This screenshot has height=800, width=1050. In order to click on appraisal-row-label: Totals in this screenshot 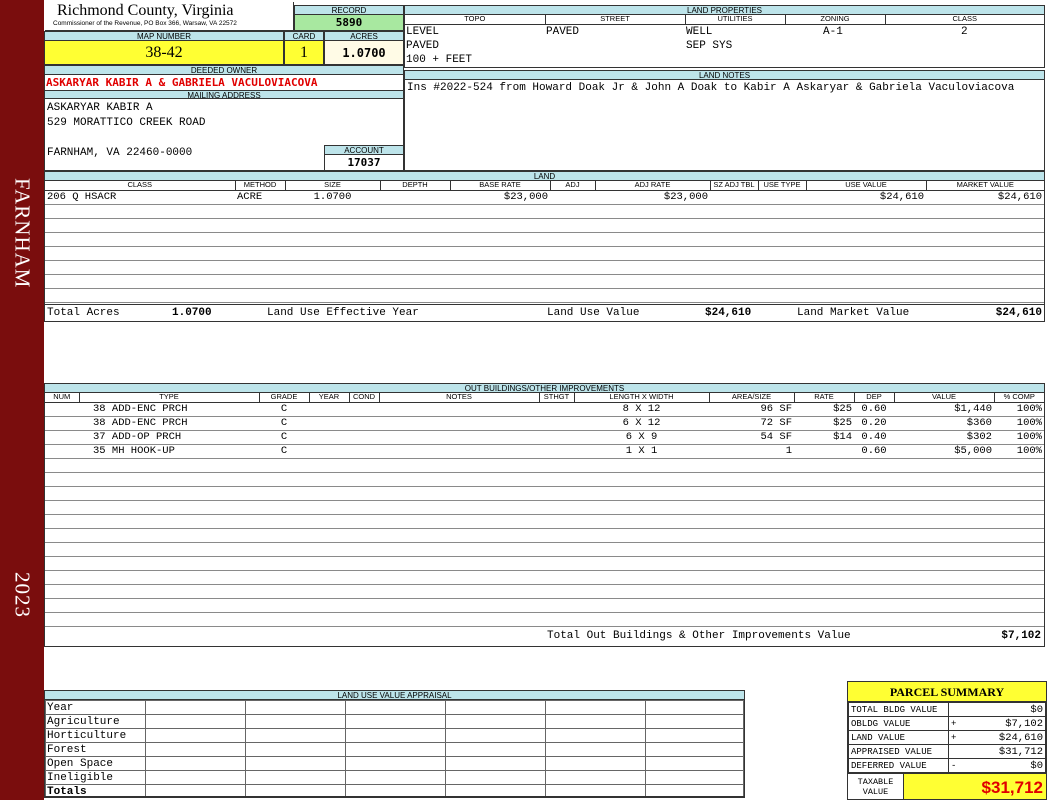, I will do `click(95, 790)`.